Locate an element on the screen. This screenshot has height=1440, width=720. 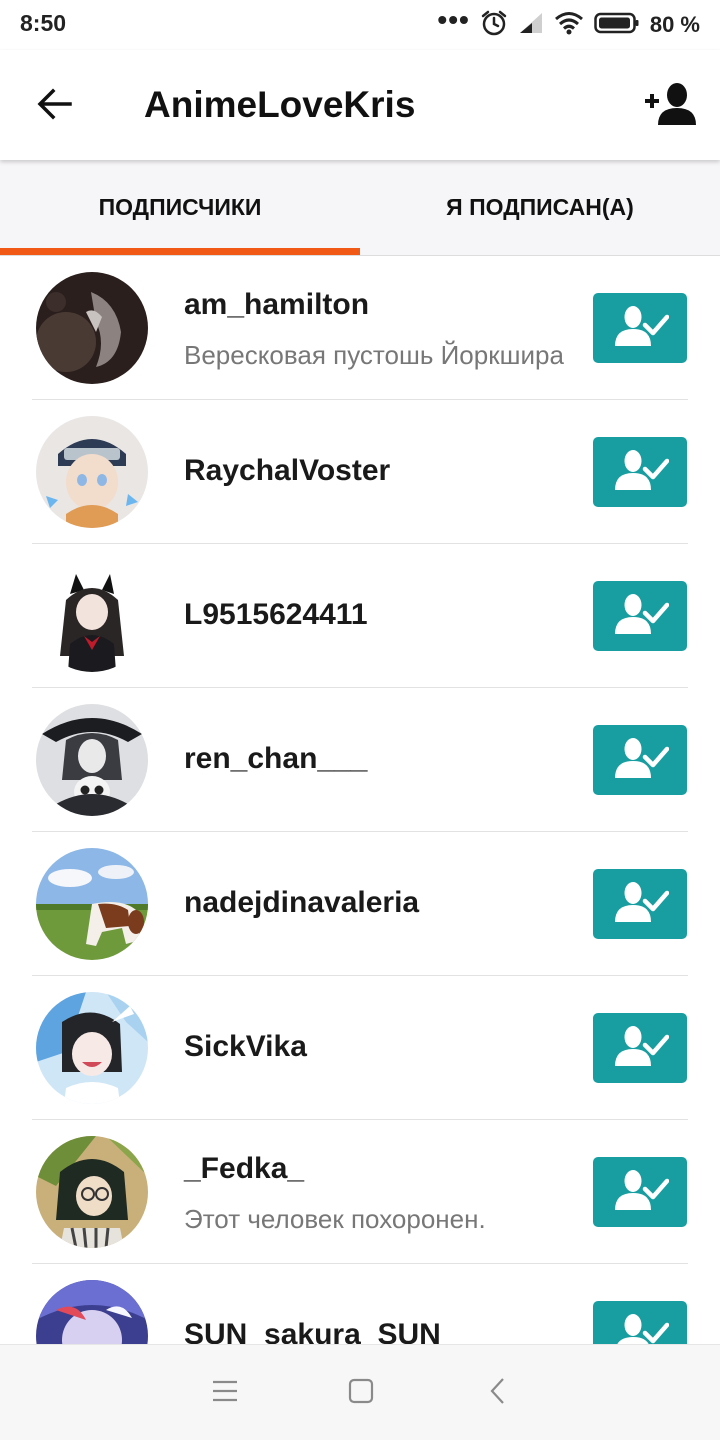
user-bio: Вересковая пустошь Йоркшира is located at coordinates (374, 355).